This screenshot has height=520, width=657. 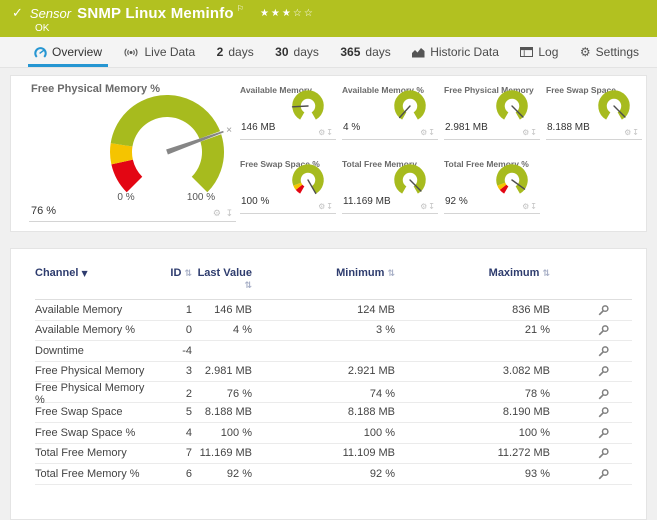 I want to click on gauge-min-label: 0 %, so click(x=126, y=197).